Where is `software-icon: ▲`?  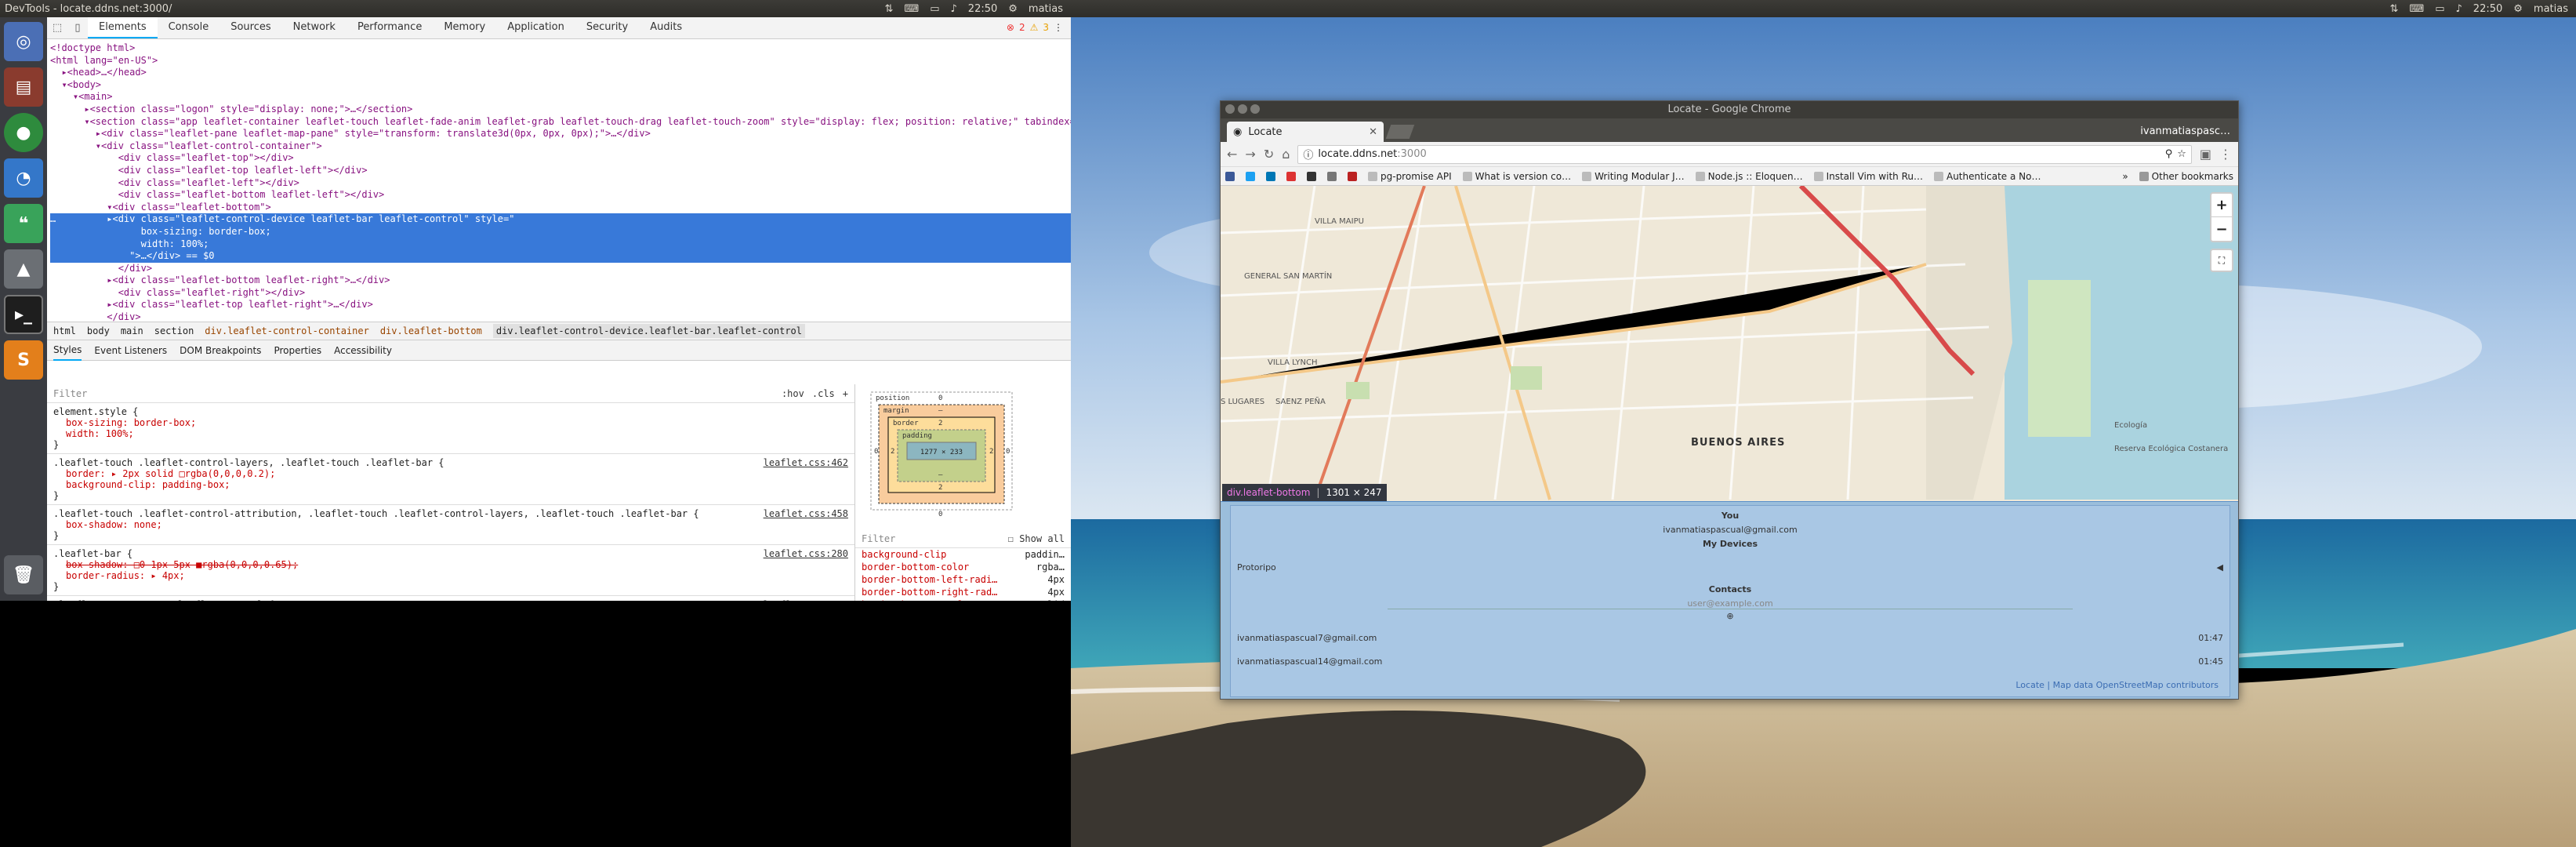 software-icon: ▲ is located at coordinates (24, 269).